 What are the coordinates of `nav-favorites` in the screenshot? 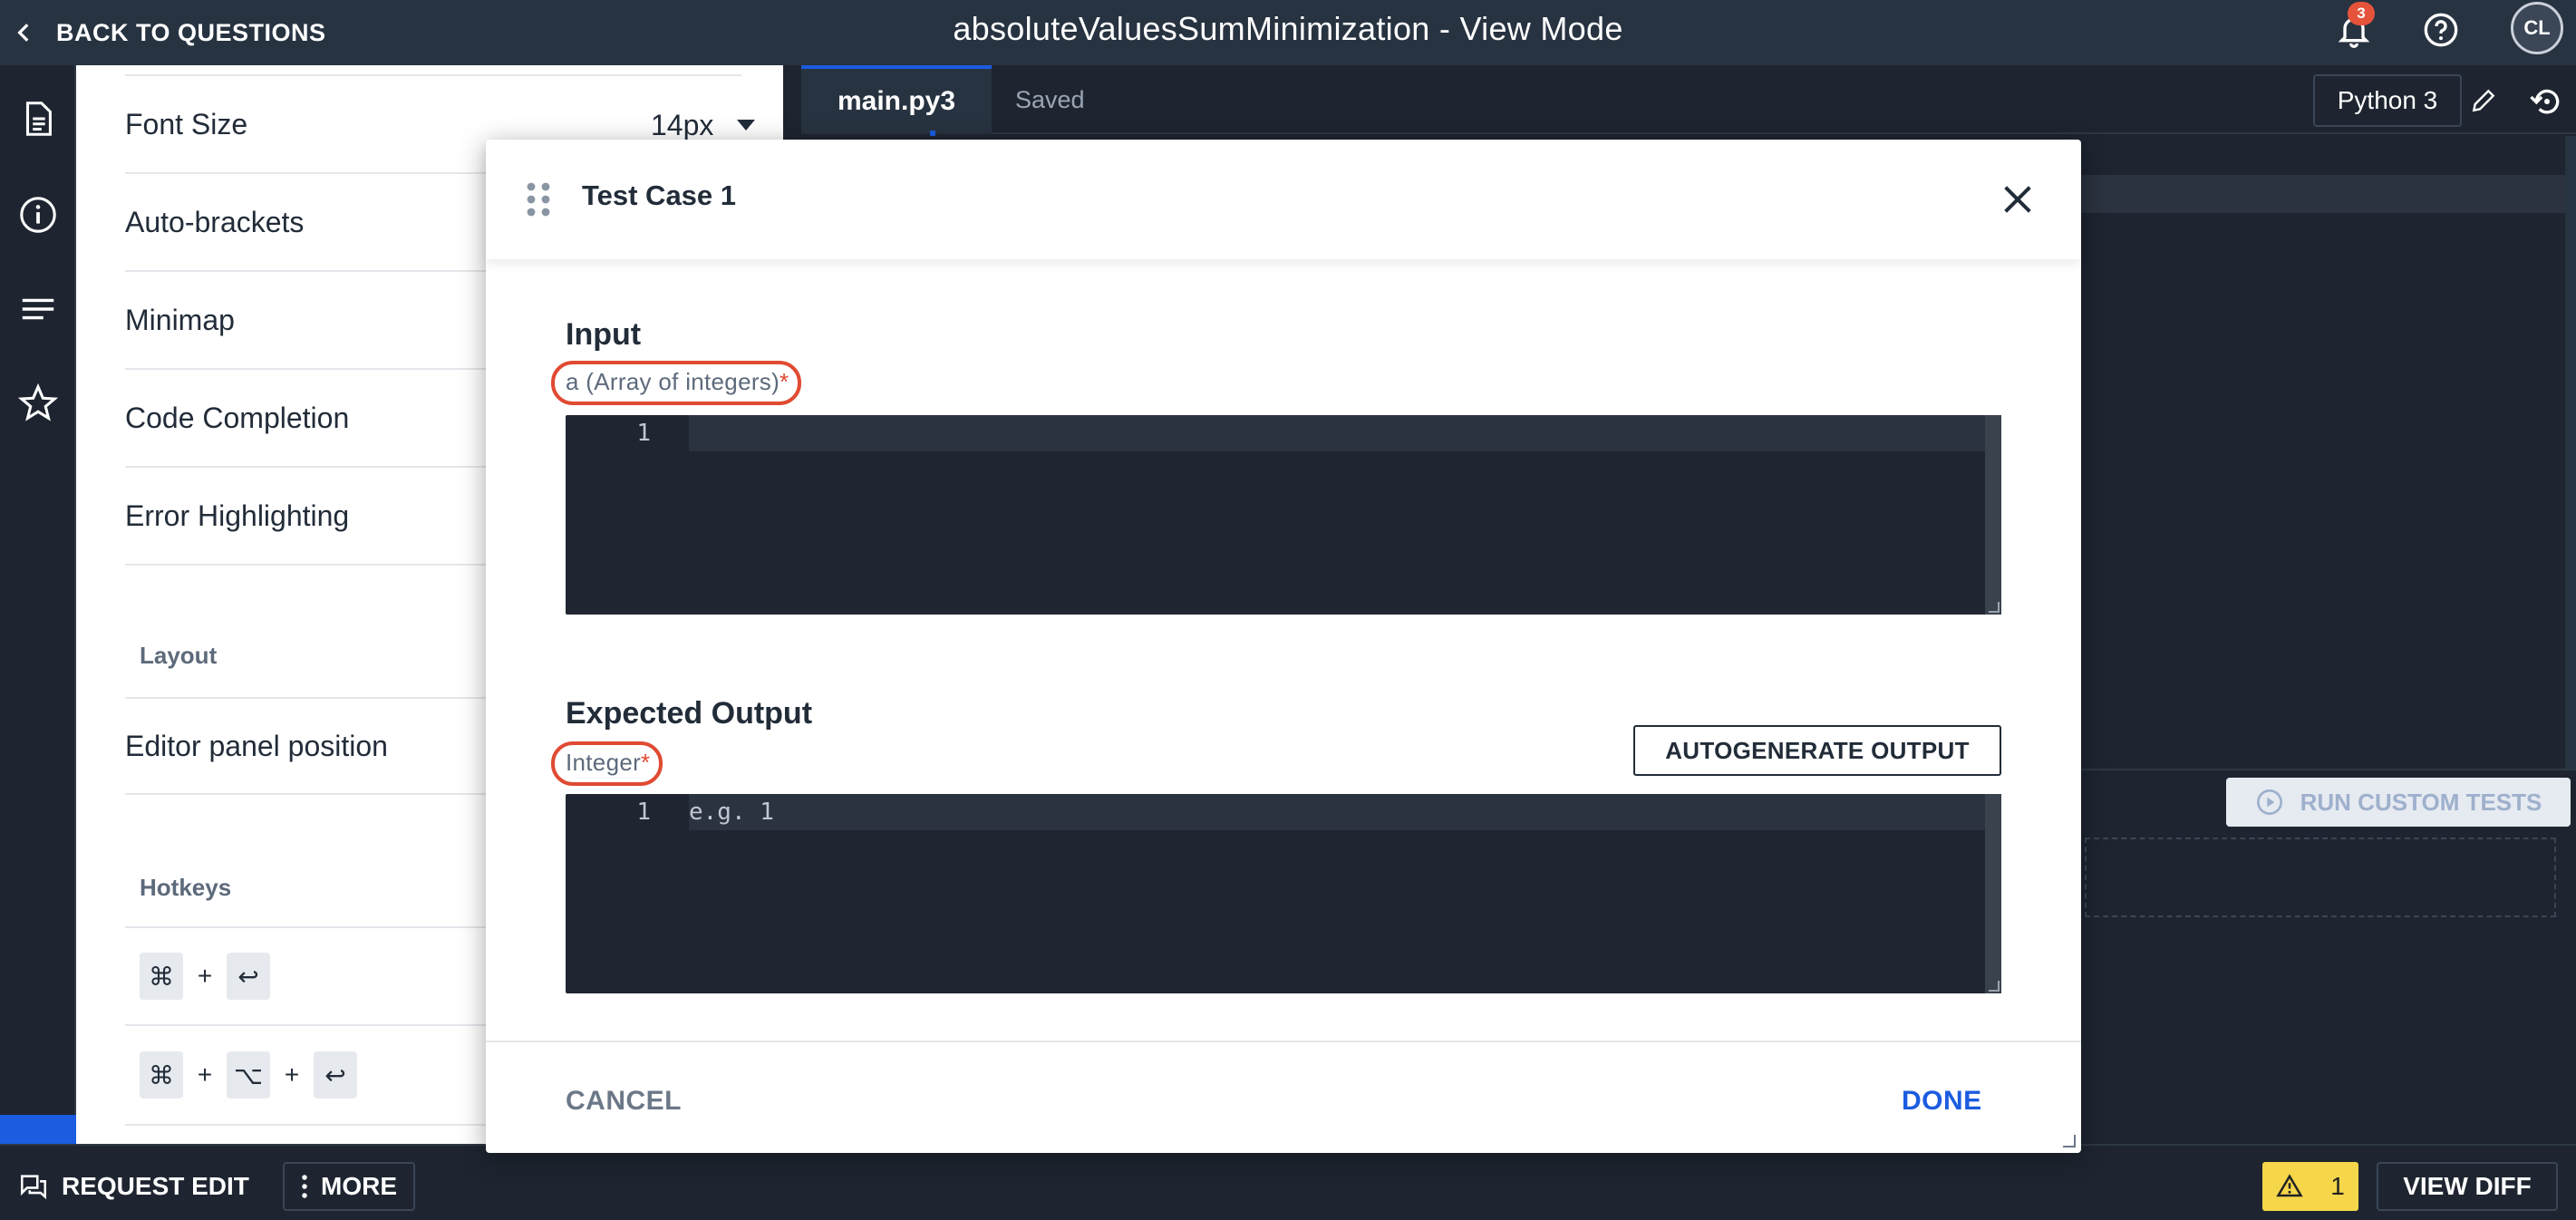 It's located at (38, 404).